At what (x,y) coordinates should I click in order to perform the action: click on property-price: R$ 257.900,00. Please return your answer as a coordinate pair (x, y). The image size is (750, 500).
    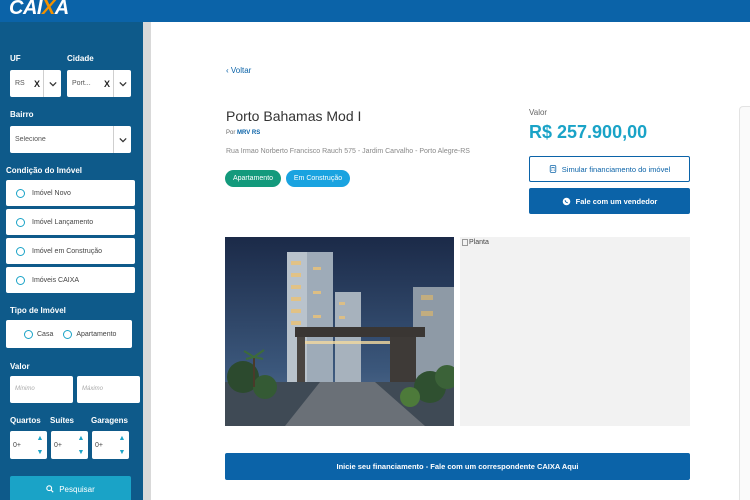
    Looking at the image, I should click on (588, 132).